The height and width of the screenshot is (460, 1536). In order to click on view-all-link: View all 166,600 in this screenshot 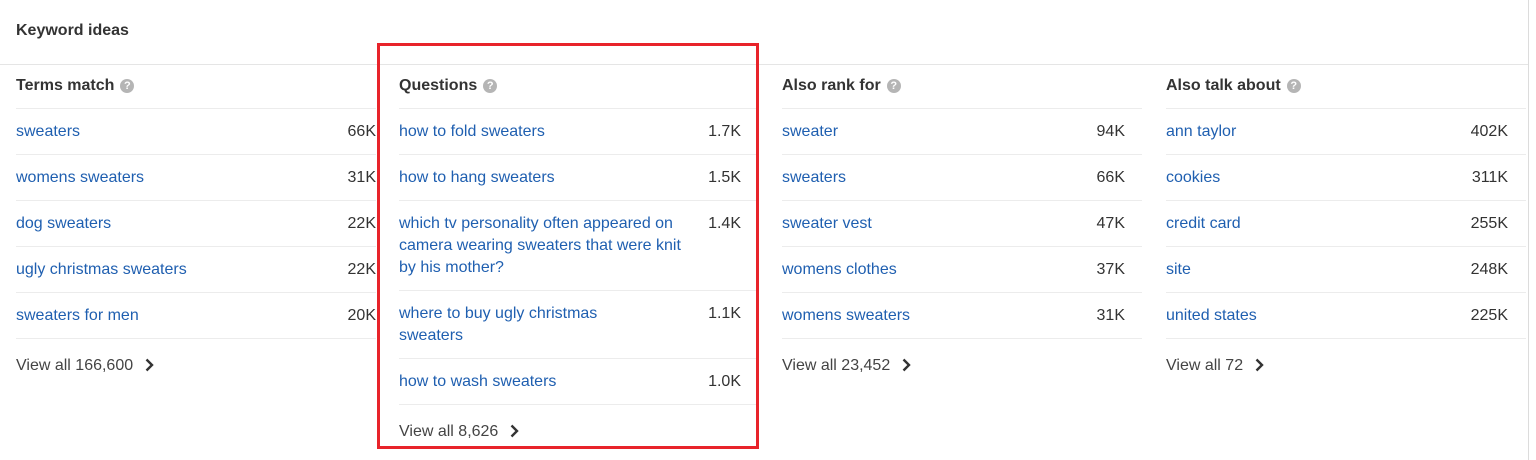, I will do `click(196, 358)`.